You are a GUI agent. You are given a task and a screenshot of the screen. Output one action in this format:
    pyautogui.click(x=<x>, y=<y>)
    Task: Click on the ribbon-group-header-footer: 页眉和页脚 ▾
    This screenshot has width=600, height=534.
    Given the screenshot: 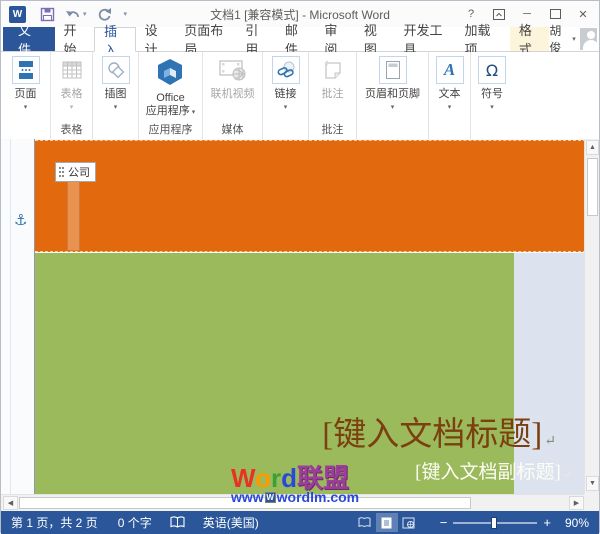 What is the action you would take?
    pyautogui.click(x=393, y=95)
    